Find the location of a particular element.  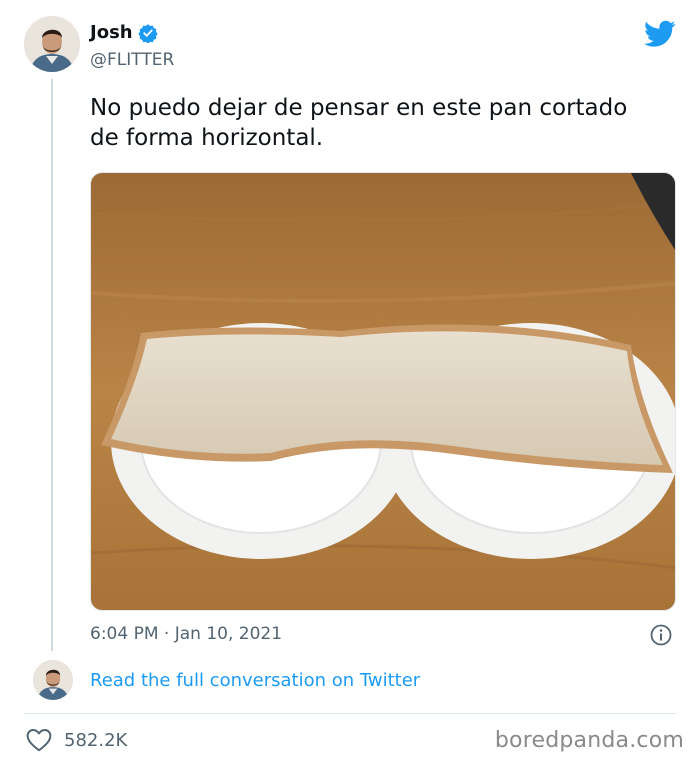

author-name-row: Josh is located at coordinates (124, 33).